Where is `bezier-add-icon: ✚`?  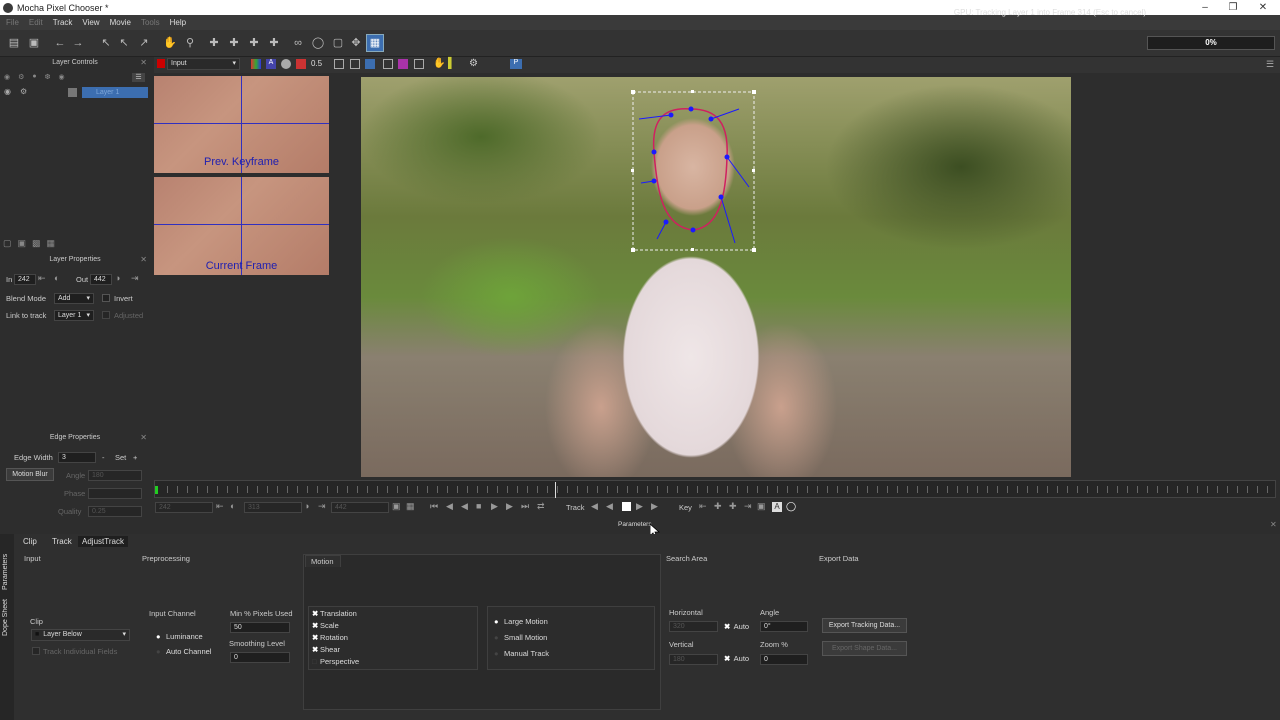
bezier-add-icon: ✚ is located at coordinates (274, 43).